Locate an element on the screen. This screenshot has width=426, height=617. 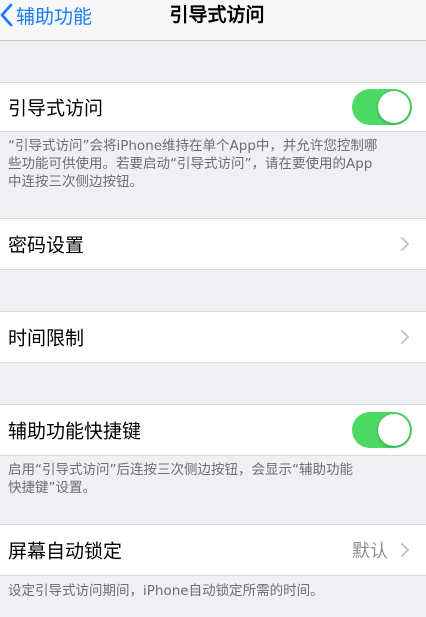
accessibility-shortcut-toggle is located at coordinates (382, 430).